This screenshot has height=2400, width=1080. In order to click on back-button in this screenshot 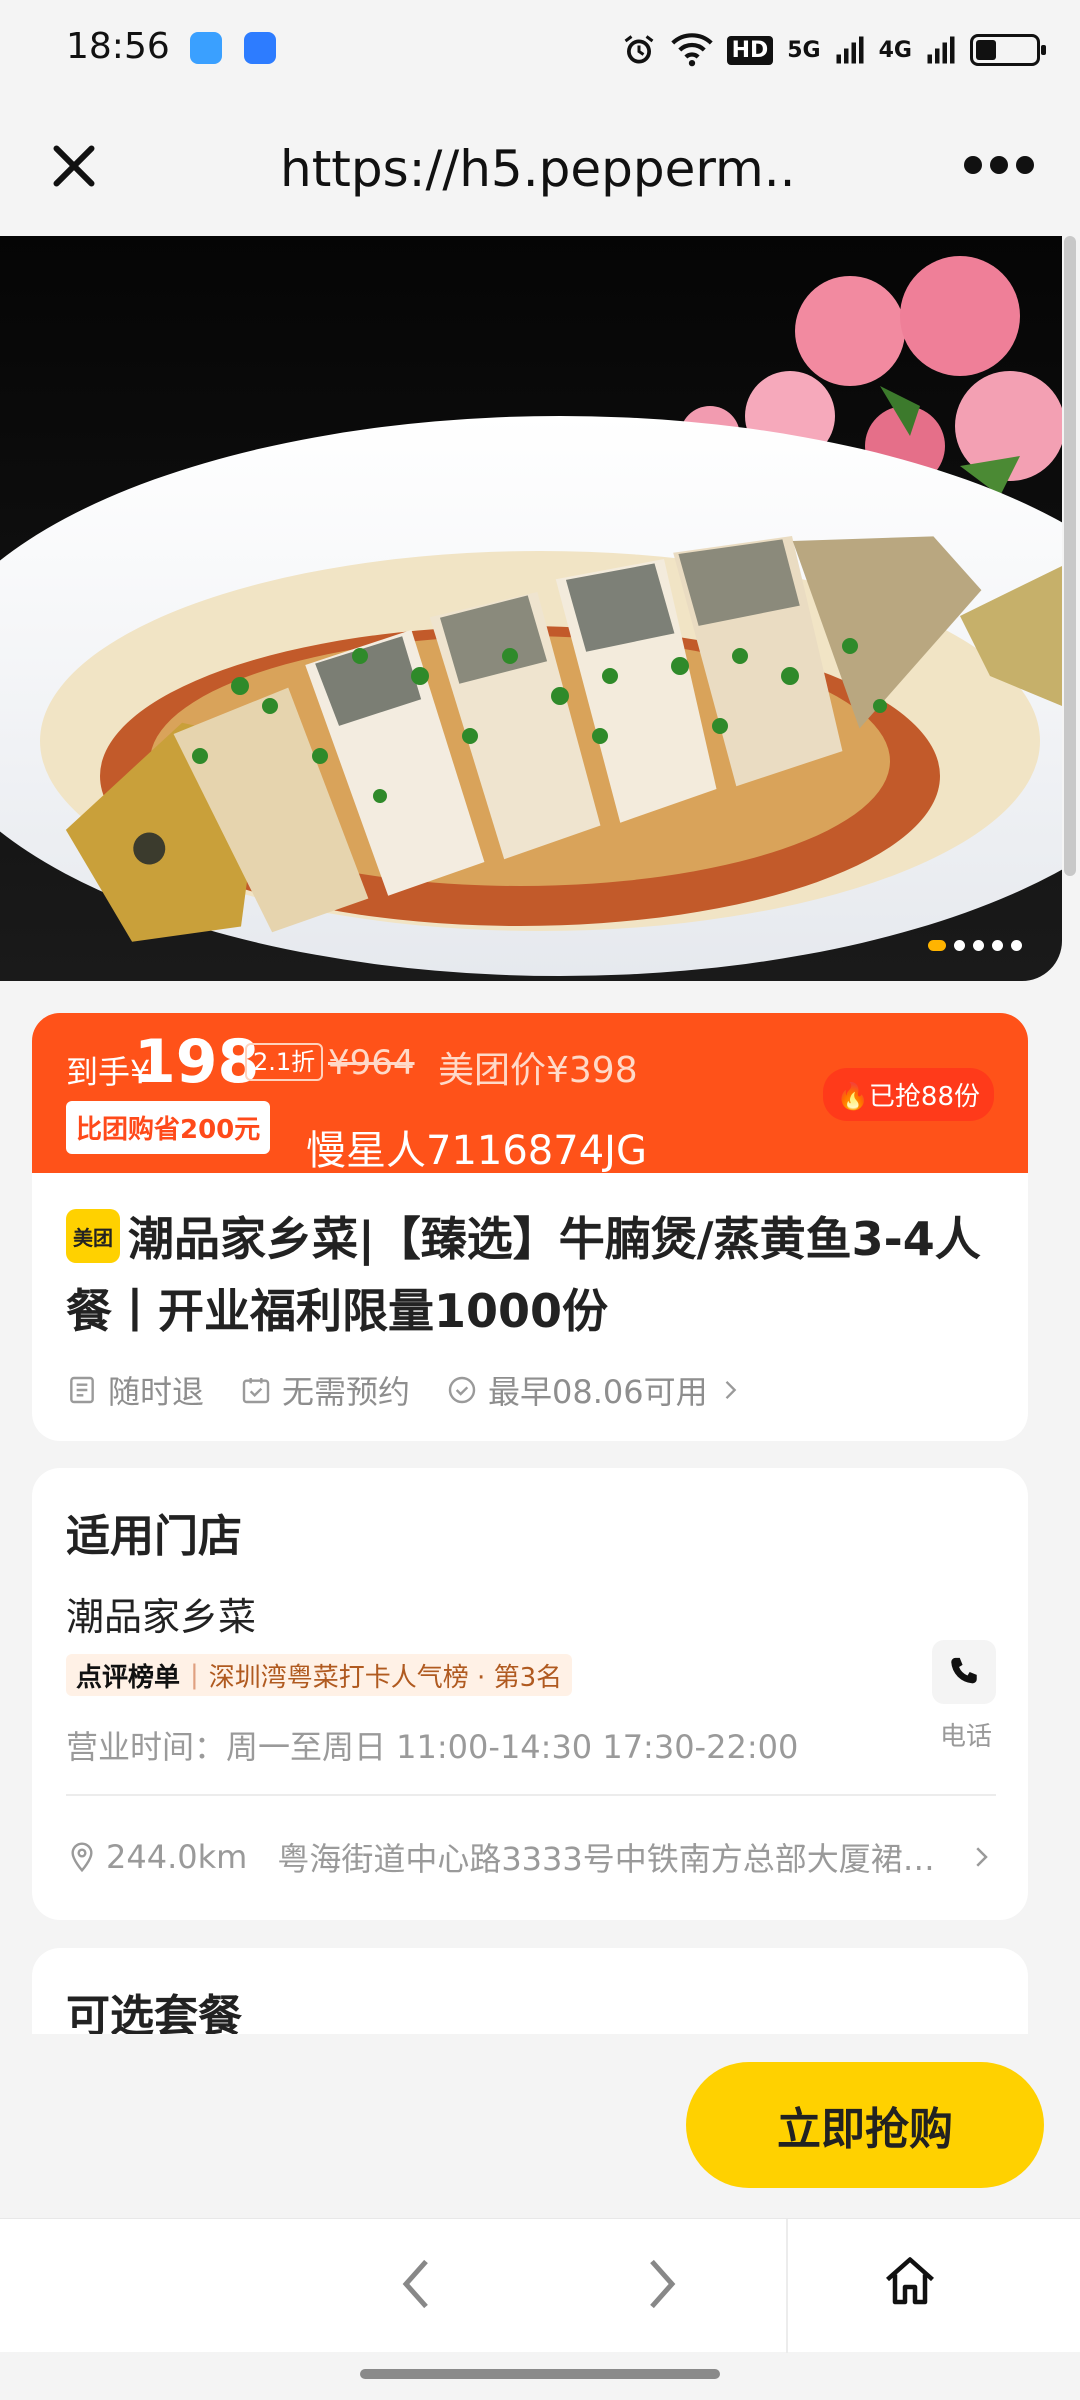, I will do `click(416, 2284)`.